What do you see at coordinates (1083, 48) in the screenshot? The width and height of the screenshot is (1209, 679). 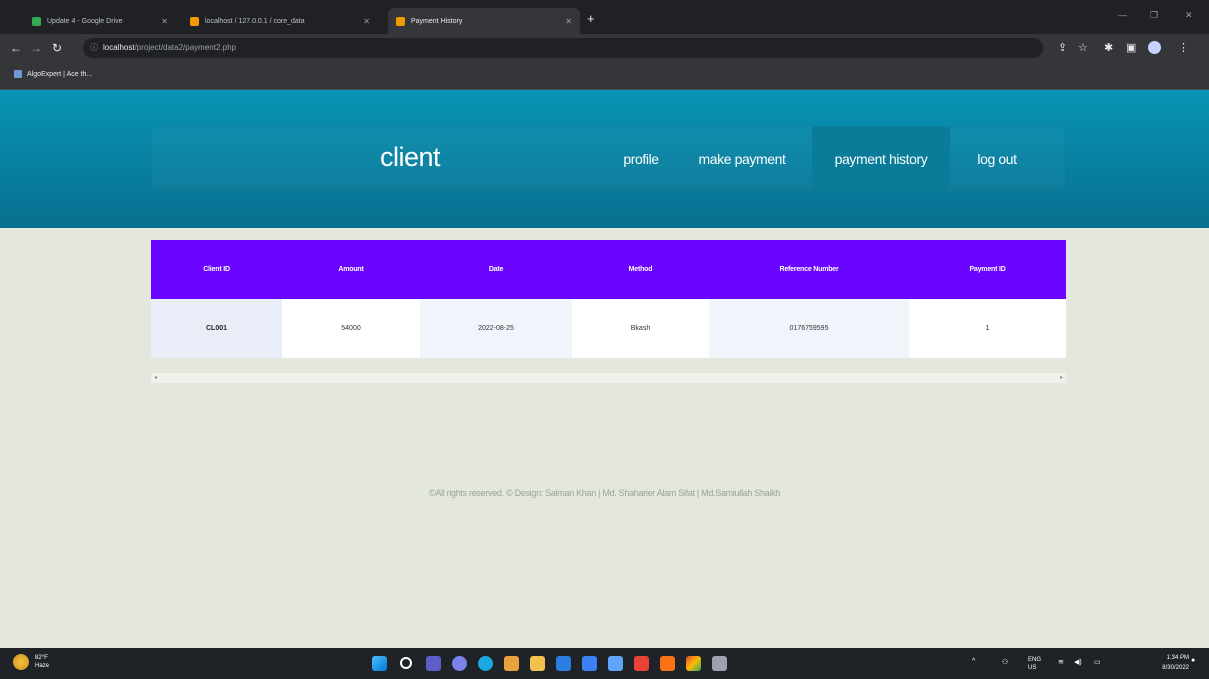 I see `bookmark-star-icon: ☆` at bounding box center [1083, 48].